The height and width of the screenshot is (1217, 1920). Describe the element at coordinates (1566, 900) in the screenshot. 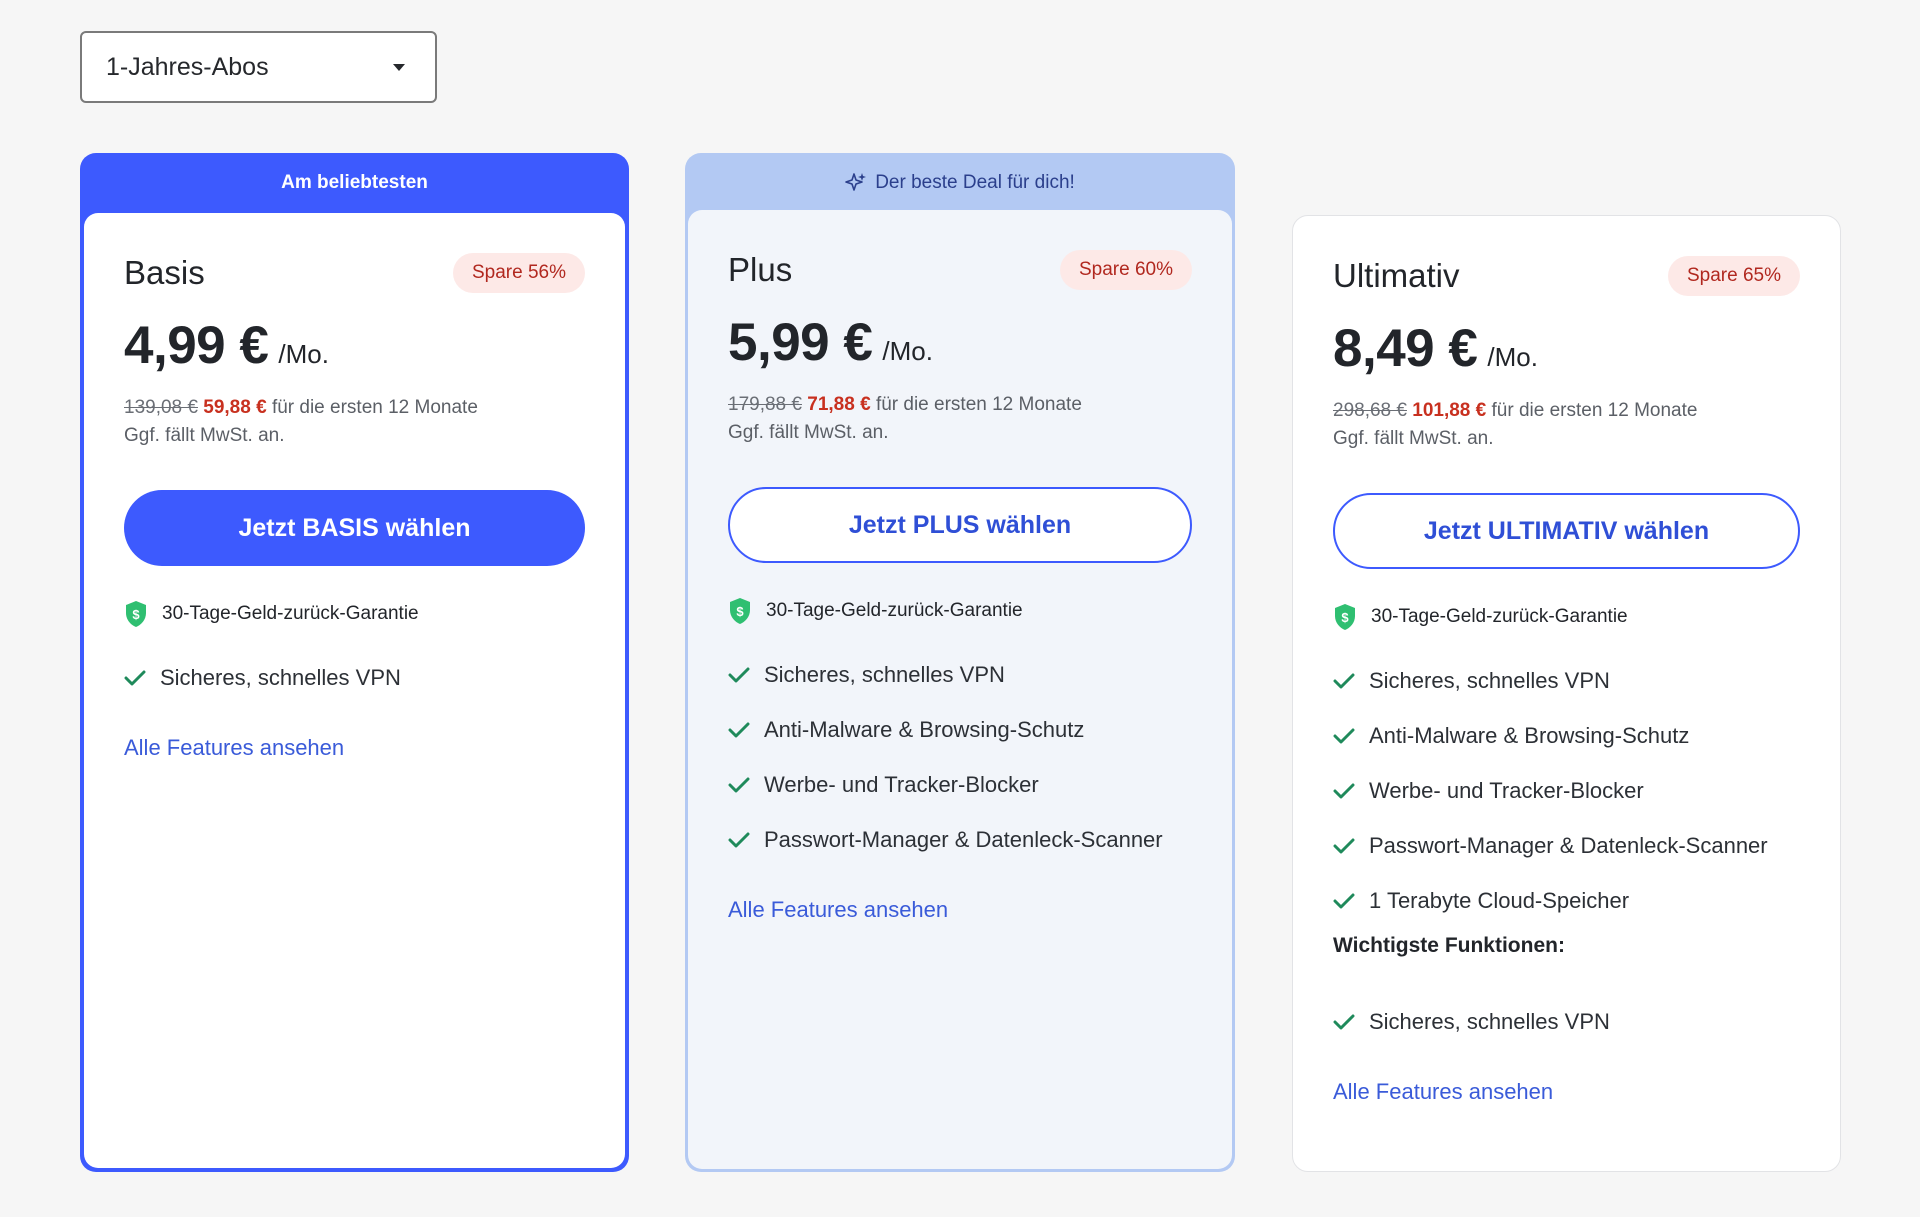

I see `feature-item: 1 Terabyte Cloud-Speicher` at that location.